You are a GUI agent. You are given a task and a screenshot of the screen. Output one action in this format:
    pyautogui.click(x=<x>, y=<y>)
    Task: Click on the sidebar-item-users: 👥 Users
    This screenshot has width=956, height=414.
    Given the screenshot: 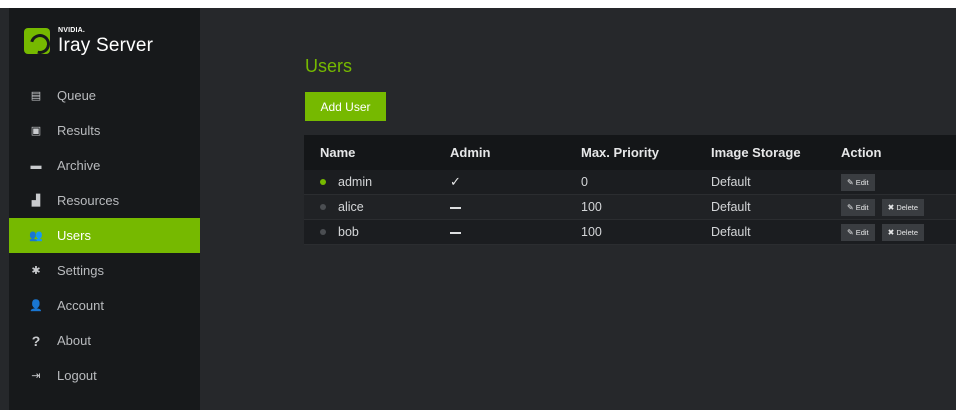 What is the action you would take?
    pyautogui.click(x=104, y=235)
    